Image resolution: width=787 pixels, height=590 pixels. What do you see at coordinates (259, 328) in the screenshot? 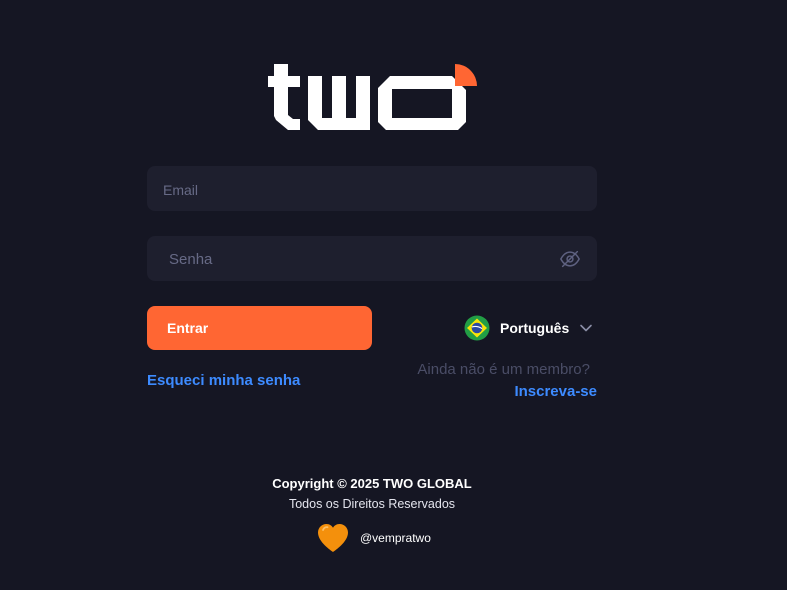
I see `login-button: Entrar` at bounding box center [259, 328].